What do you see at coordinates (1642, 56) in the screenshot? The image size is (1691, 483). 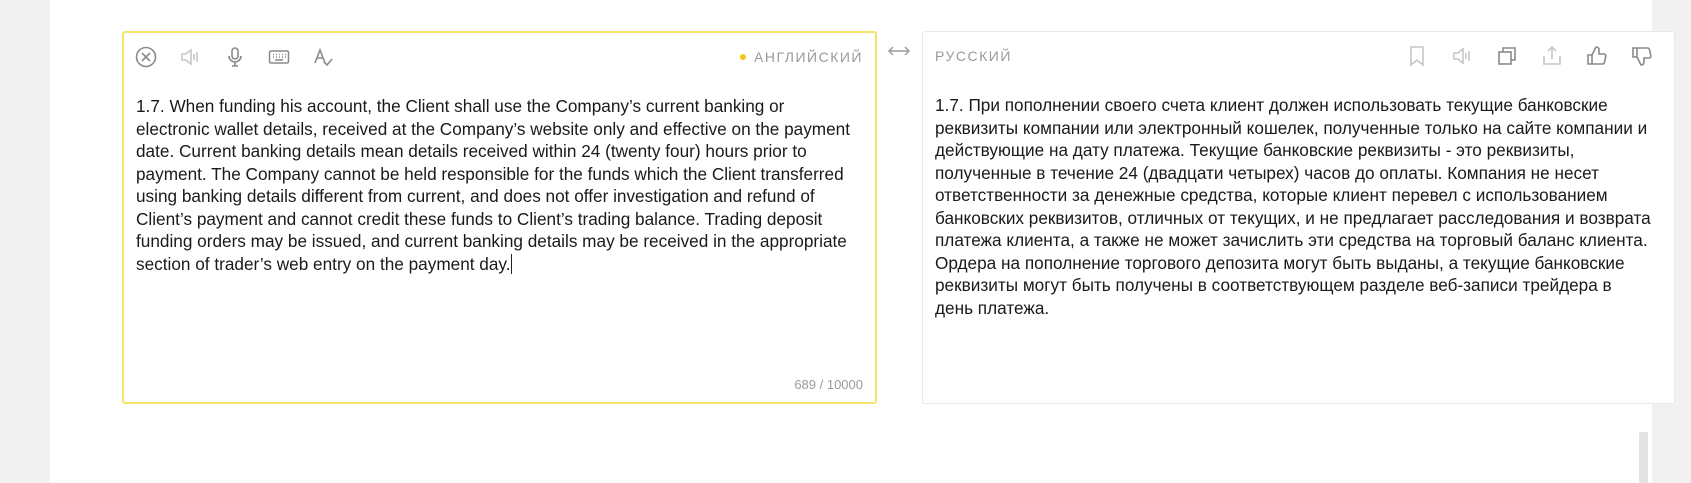 I see `thumbs-down-icon` at bounding box center [1642, 56].